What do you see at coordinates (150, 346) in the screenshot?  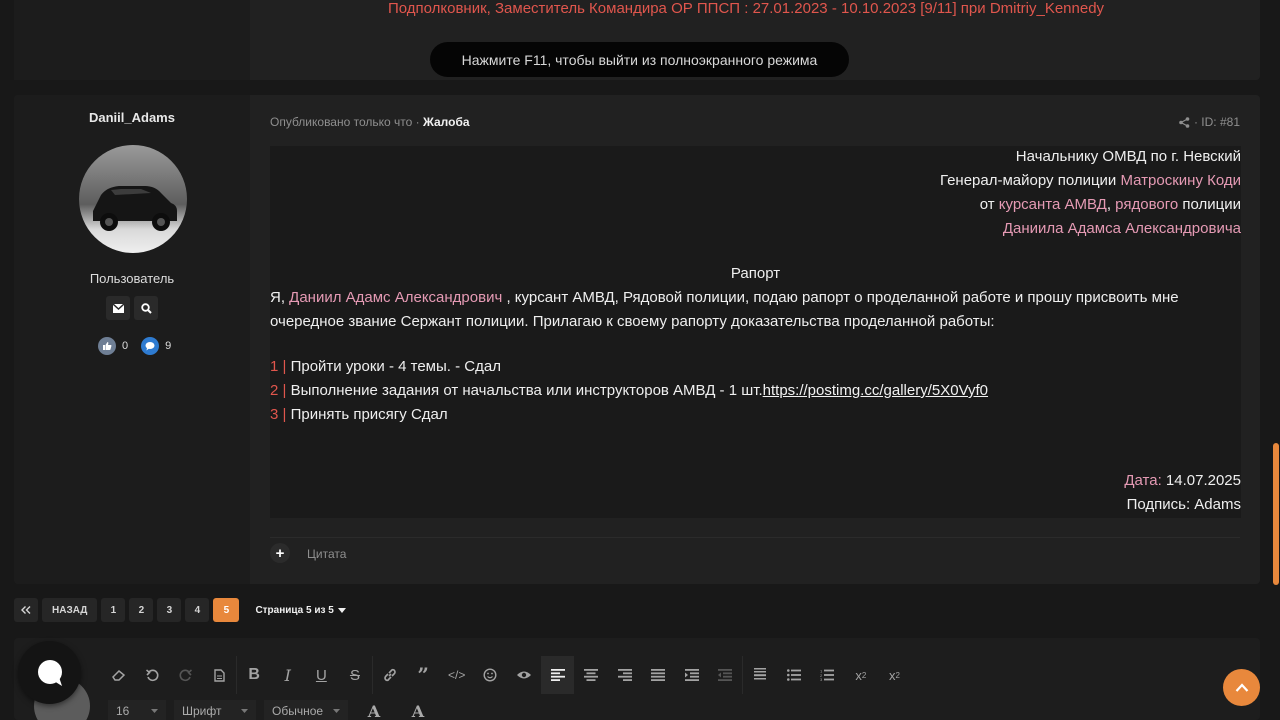 I see `chat-bubble-icon` at bounding box center [150, 346].